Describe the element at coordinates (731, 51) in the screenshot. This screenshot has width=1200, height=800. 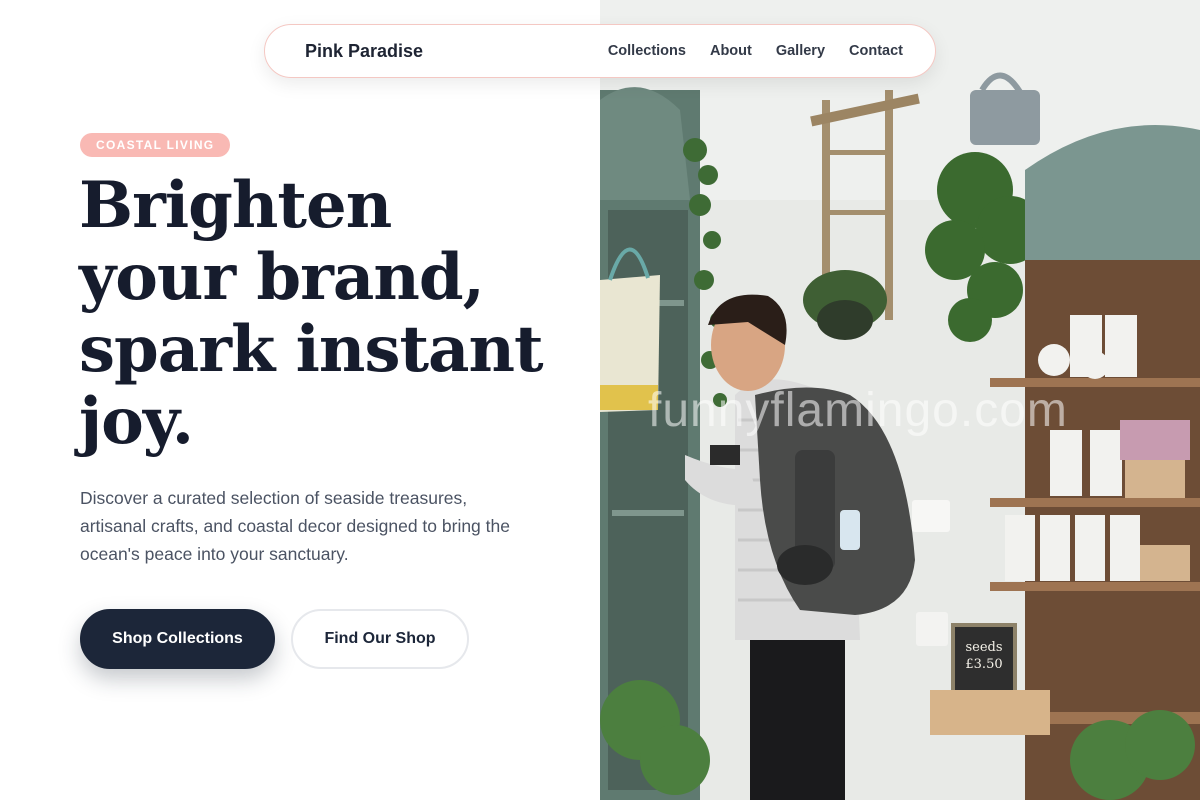
I see `nav-link-about: About` at that location.